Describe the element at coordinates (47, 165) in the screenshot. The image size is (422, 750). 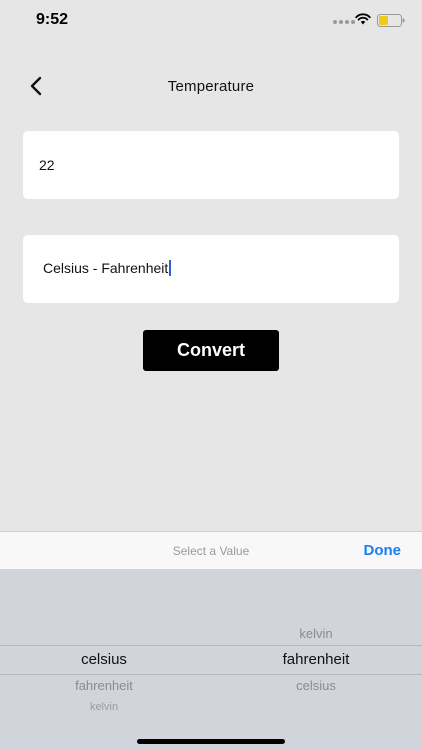
I see `value-input-text: 22` at that location.